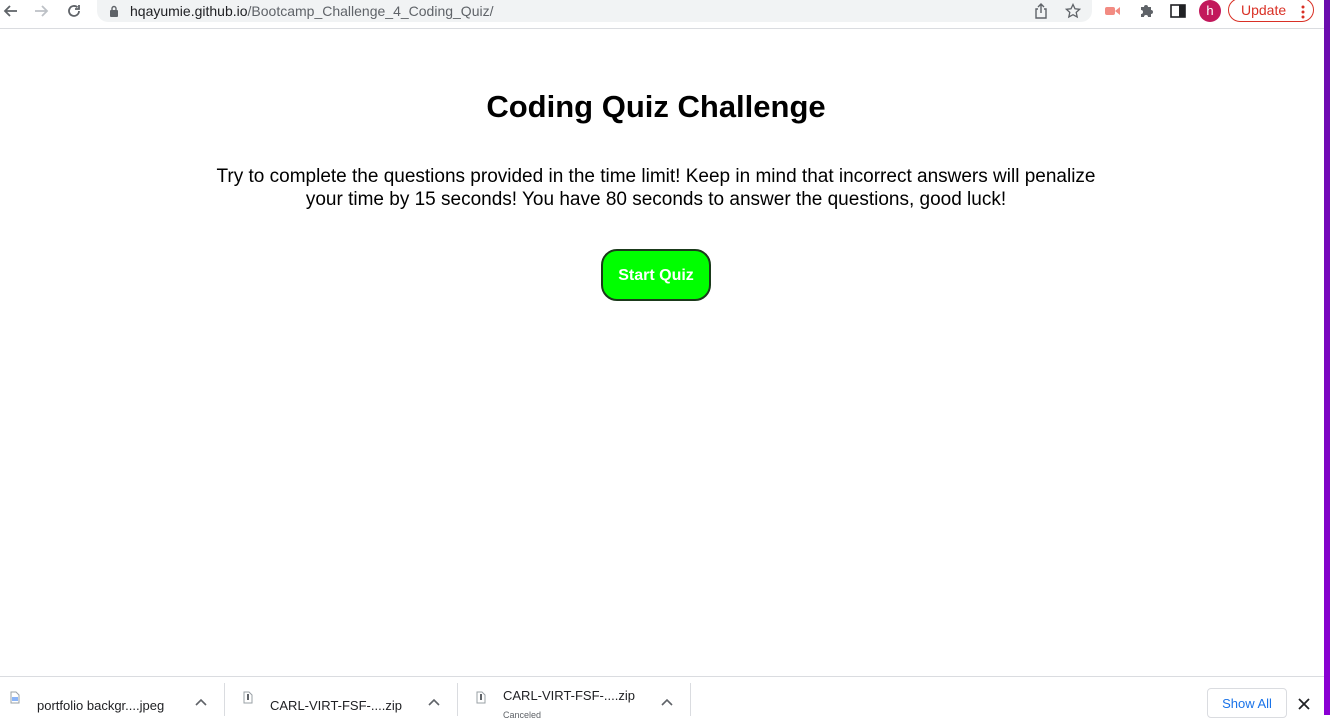 Image resolution: width=1330 pixels, height=720 pixels. Describe the element at coordinates (1113, 11) in the screenshot. I see `extension-icon` at that location.